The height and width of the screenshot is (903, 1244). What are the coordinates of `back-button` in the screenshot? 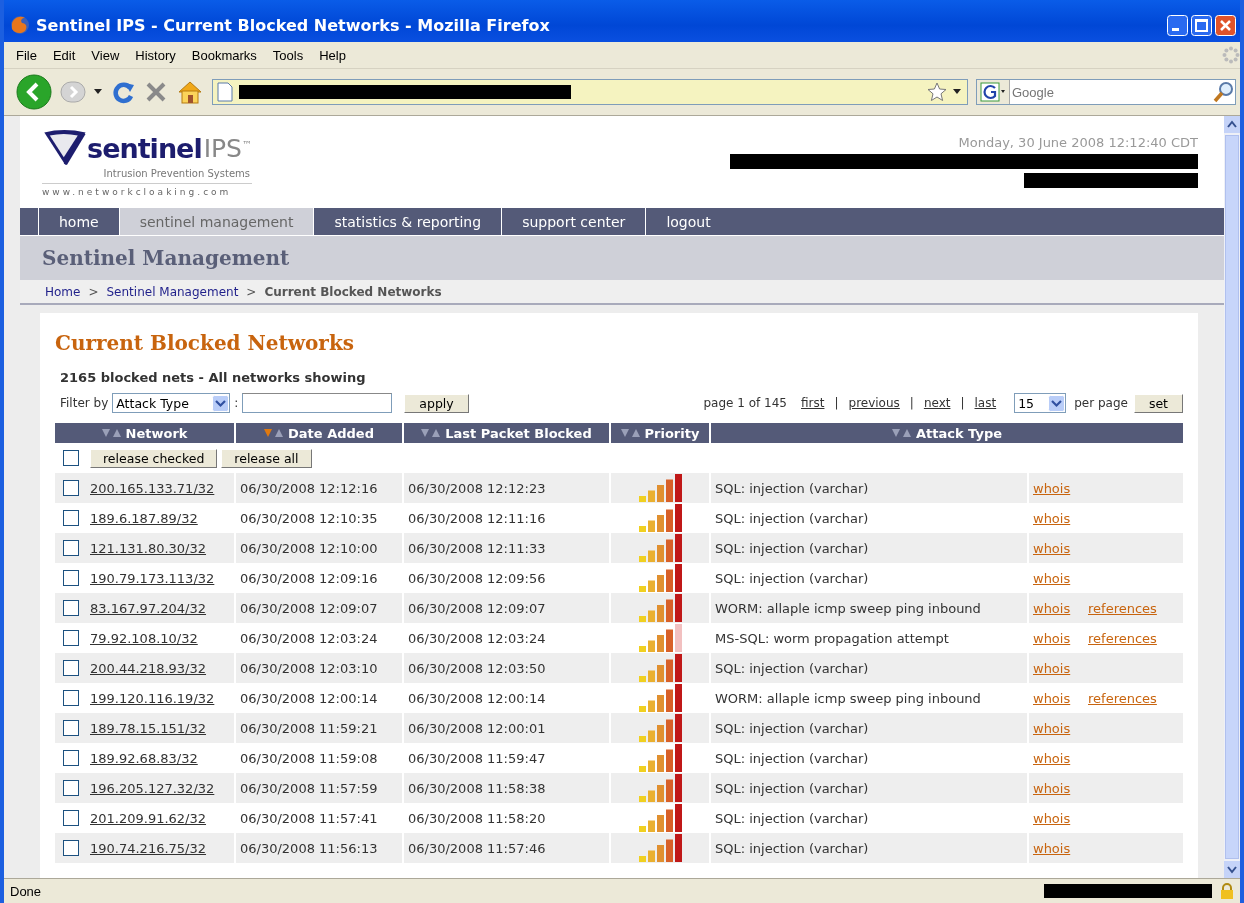 It's located at (34, 92).